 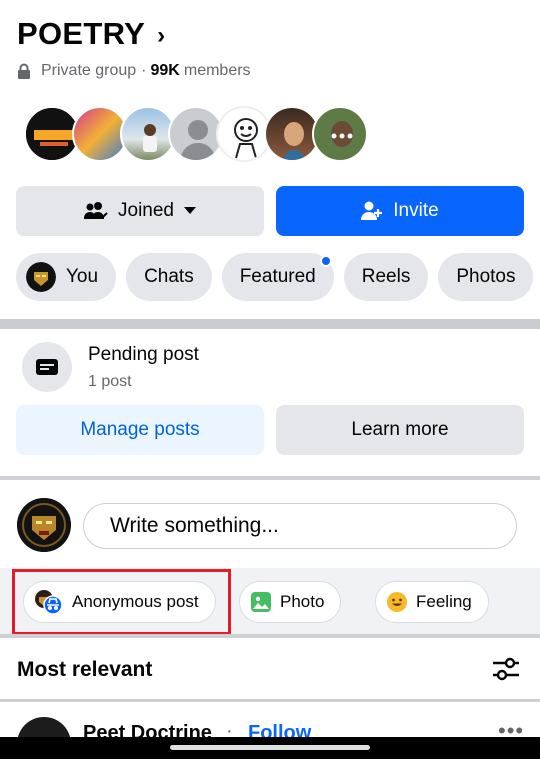 I want to click on pending-post-icon, so click(x=47, y=367).